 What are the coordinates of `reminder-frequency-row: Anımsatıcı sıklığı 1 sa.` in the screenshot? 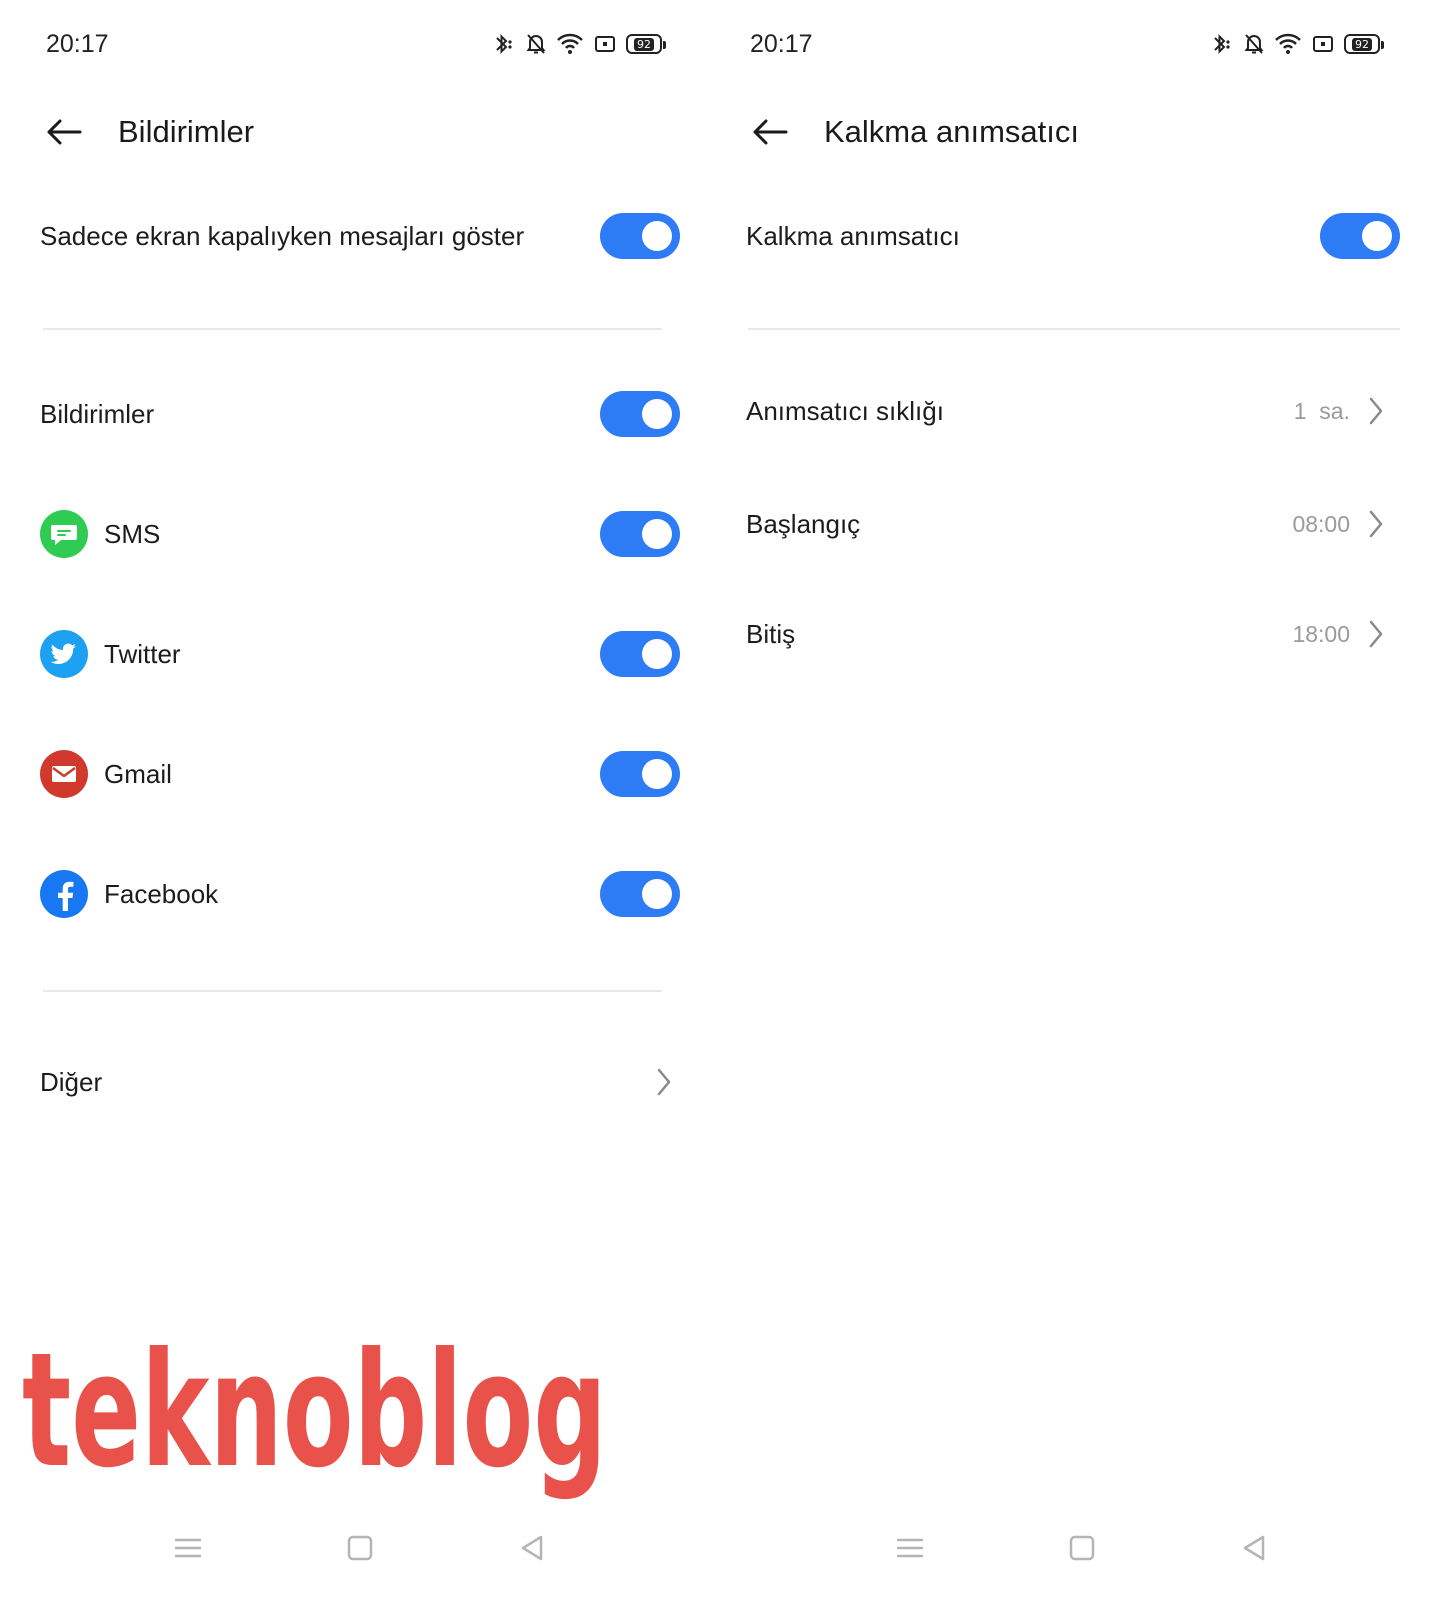 It's located at (1066, 411).